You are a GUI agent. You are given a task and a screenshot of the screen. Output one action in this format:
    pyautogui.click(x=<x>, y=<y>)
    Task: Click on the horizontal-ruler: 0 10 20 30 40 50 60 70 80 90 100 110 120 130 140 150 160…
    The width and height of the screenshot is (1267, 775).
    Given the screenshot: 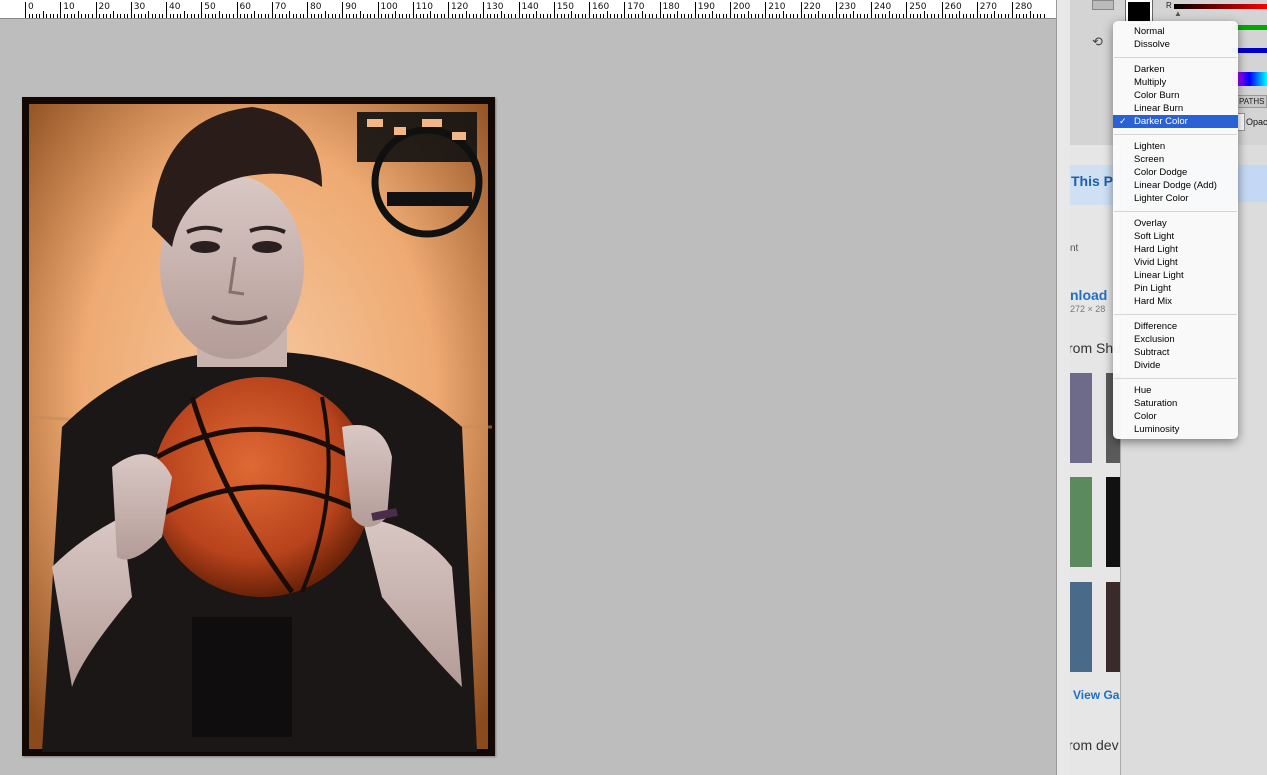 What is the action you would take?
    pyautogui.click(x=528, y=9)
    